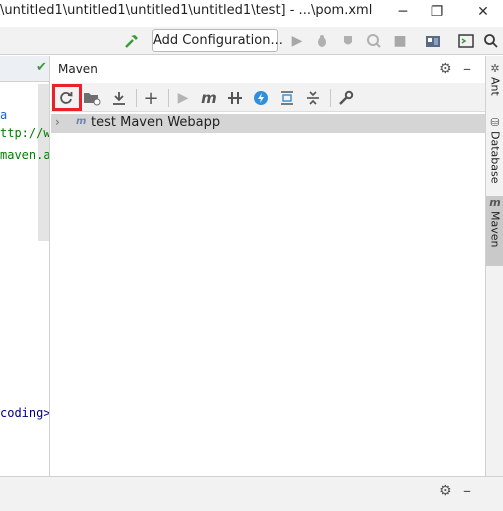 The image size is (503, 511). I want to click on build-hammer-icon, so click(132, 41).